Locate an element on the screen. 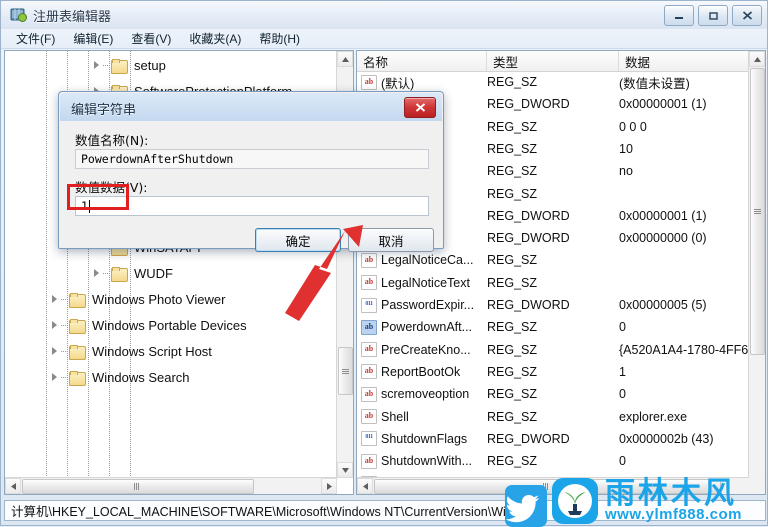  minimize-icon is located at coordinates (679, 17).